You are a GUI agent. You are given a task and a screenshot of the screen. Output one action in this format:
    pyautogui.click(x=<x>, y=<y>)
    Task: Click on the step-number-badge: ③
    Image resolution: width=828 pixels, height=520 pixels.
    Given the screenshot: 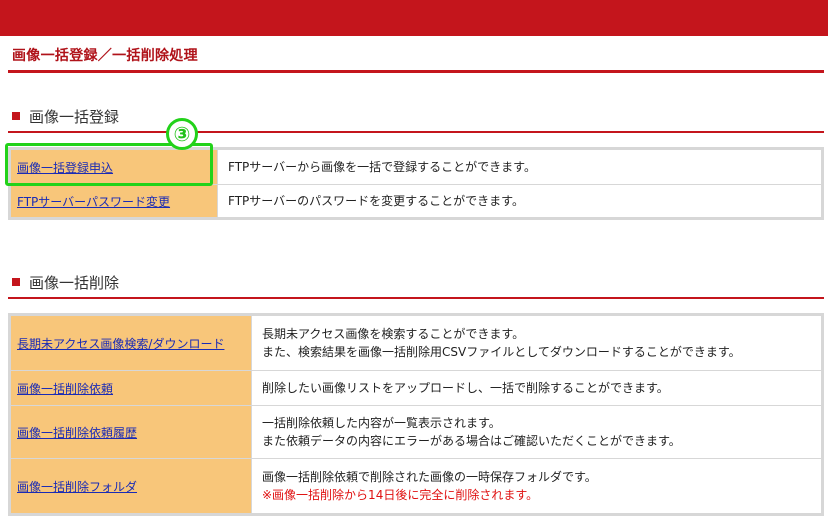 What is the action you would take?
    pyautogui.click(x=182, y=134)
    